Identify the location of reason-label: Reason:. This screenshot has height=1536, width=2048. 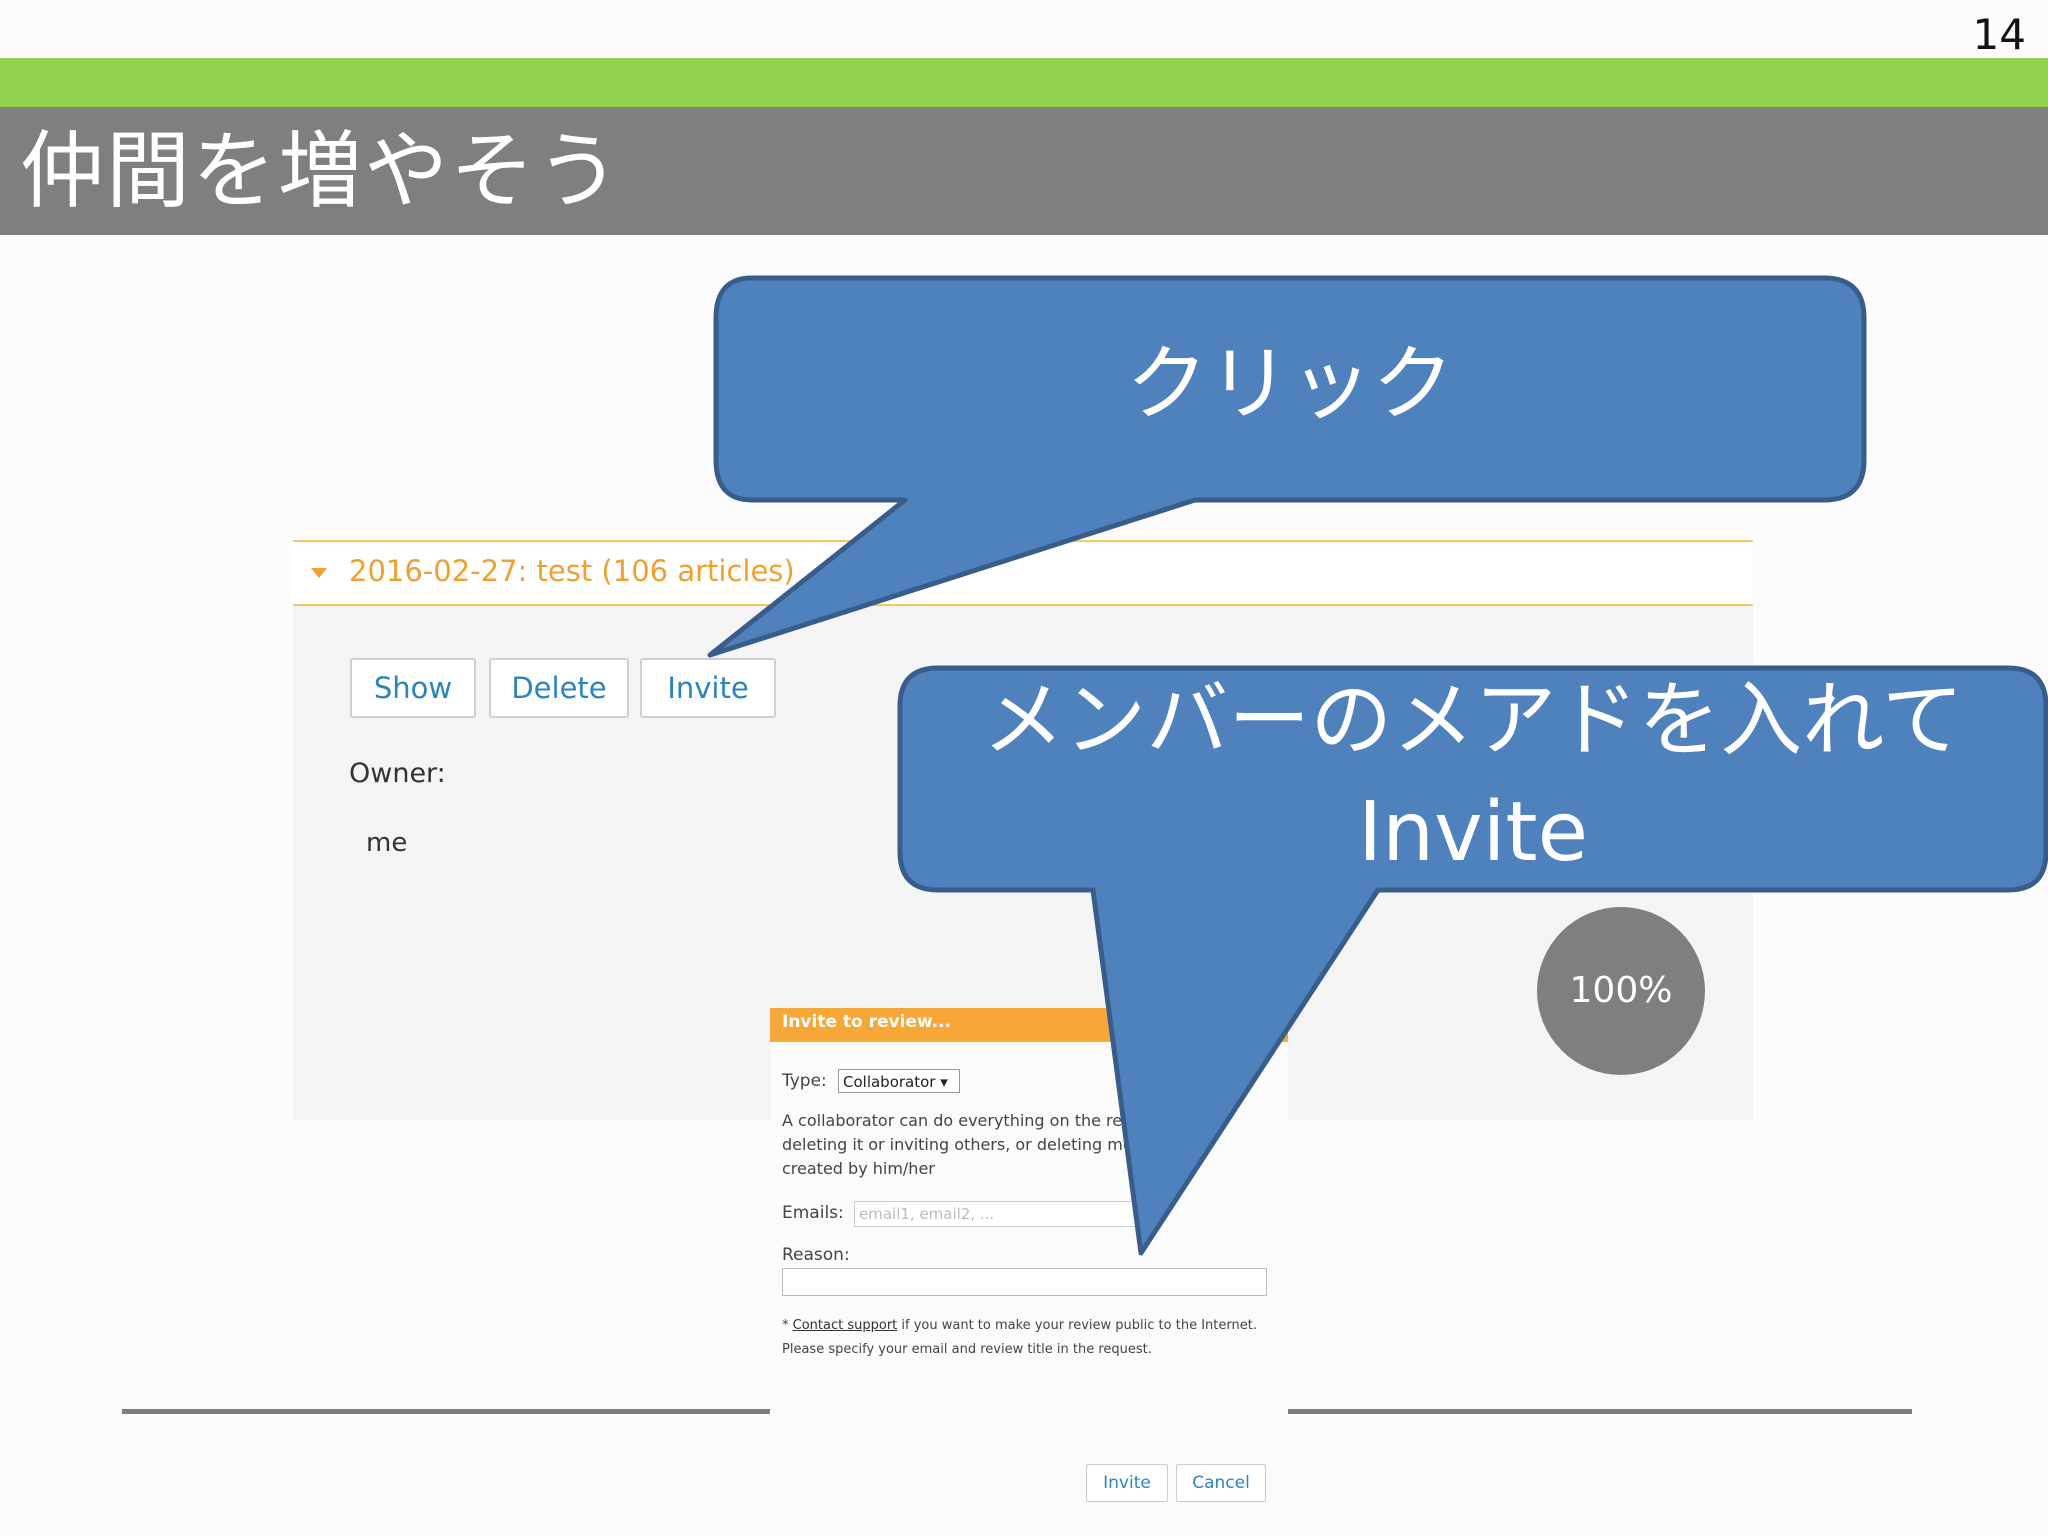
(816, 1255).